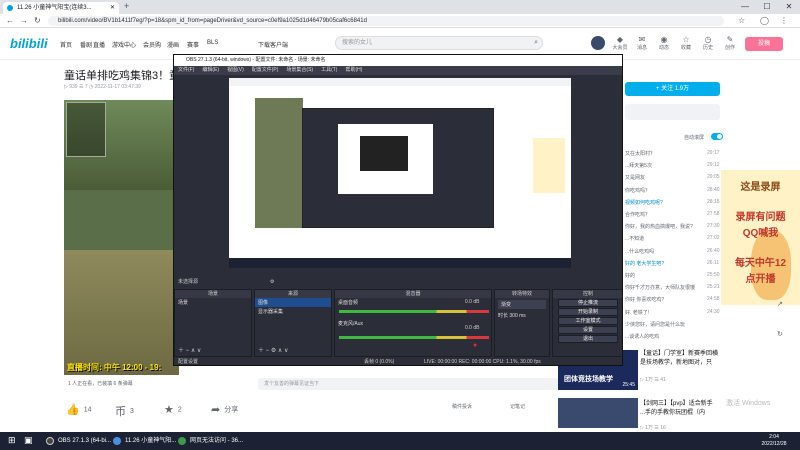  Describe the element at coordinates (186, 70) in the screenshot. I see `obs-menu-file: 文件(F)` at that location.